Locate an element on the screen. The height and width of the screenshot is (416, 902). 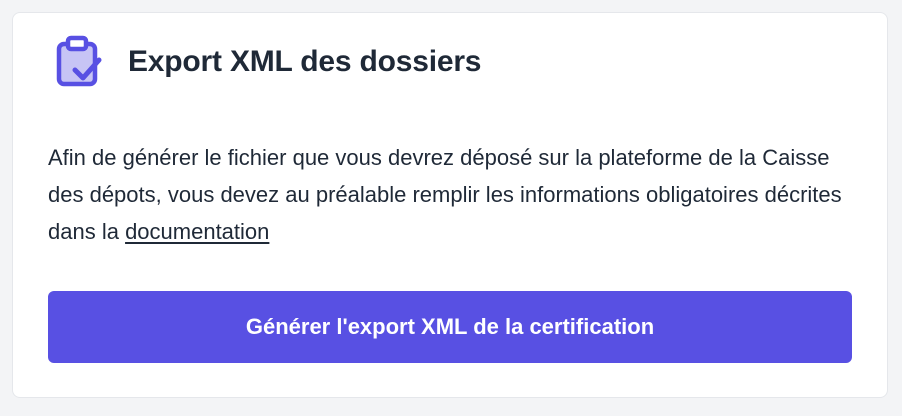
card-header: Export XML des dossiers is located at coordinates (267, 62).